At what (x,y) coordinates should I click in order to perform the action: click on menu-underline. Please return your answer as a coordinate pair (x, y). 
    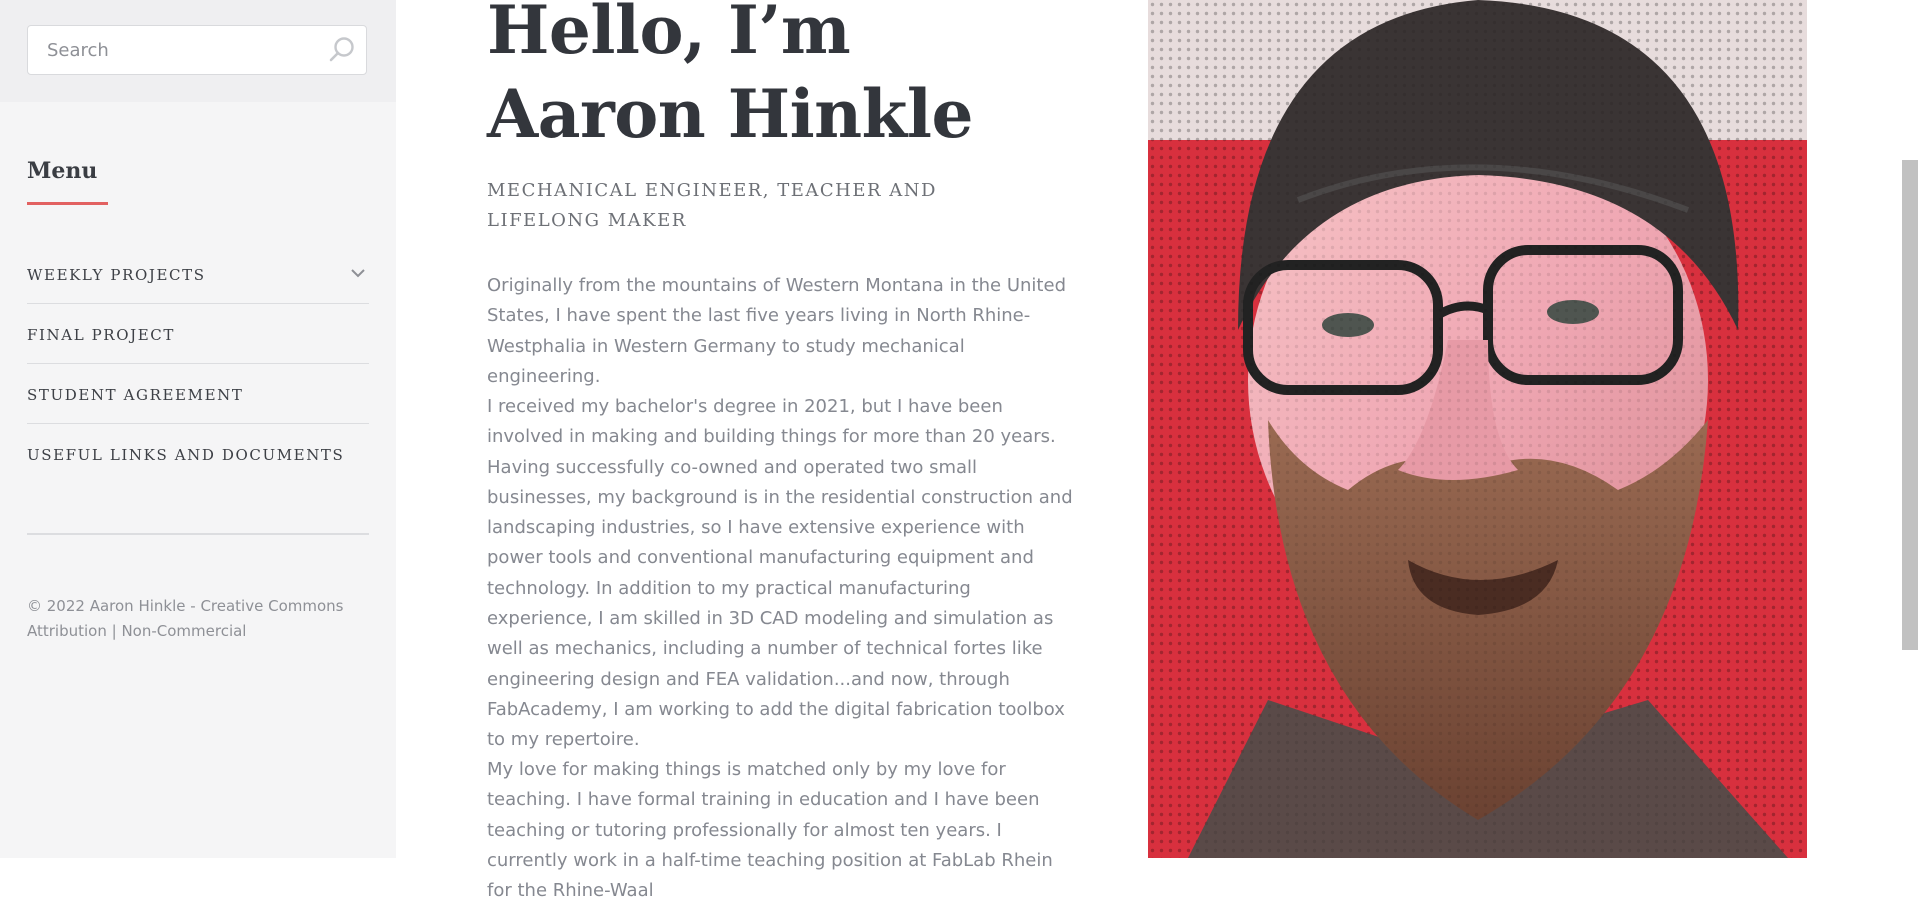
    Looking at the image, I should click on (67, 203).